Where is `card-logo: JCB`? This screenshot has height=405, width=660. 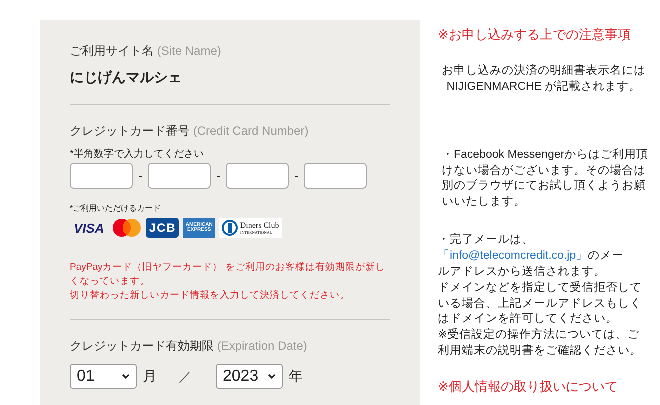 card-logo: JCB is located at coordinates (163, 228).